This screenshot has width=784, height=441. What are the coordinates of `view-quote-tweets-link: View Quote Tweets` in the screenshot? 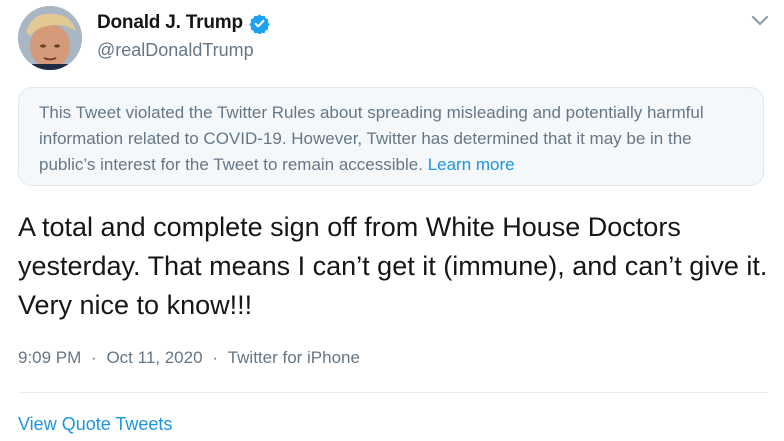 It's located at (95, 424).